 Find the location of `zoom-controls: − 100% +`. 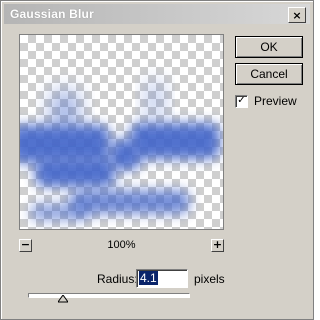

zoom-controls: − 100% + is located at coordinates (121, 246).